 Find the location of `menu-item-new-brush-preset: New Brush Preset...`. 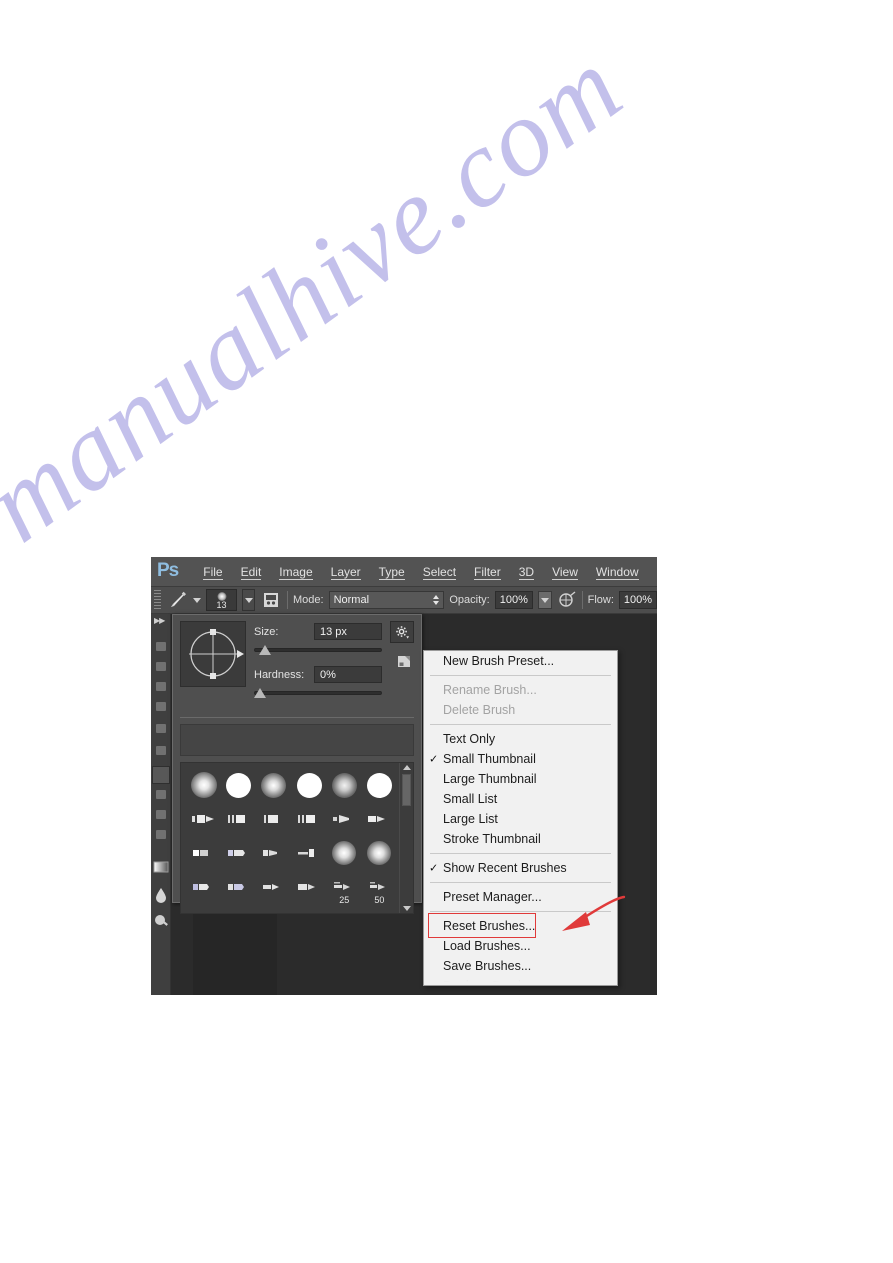

menu-item-new-brush-preset: New Brush Preset... is located at coordinates (520, 661).